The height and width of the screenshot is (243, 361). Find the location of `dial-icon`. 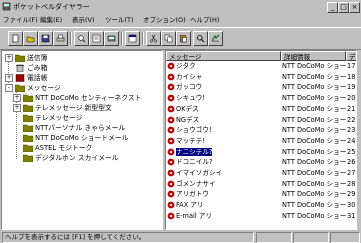

dial-icon is located at coordinates (111, 38).